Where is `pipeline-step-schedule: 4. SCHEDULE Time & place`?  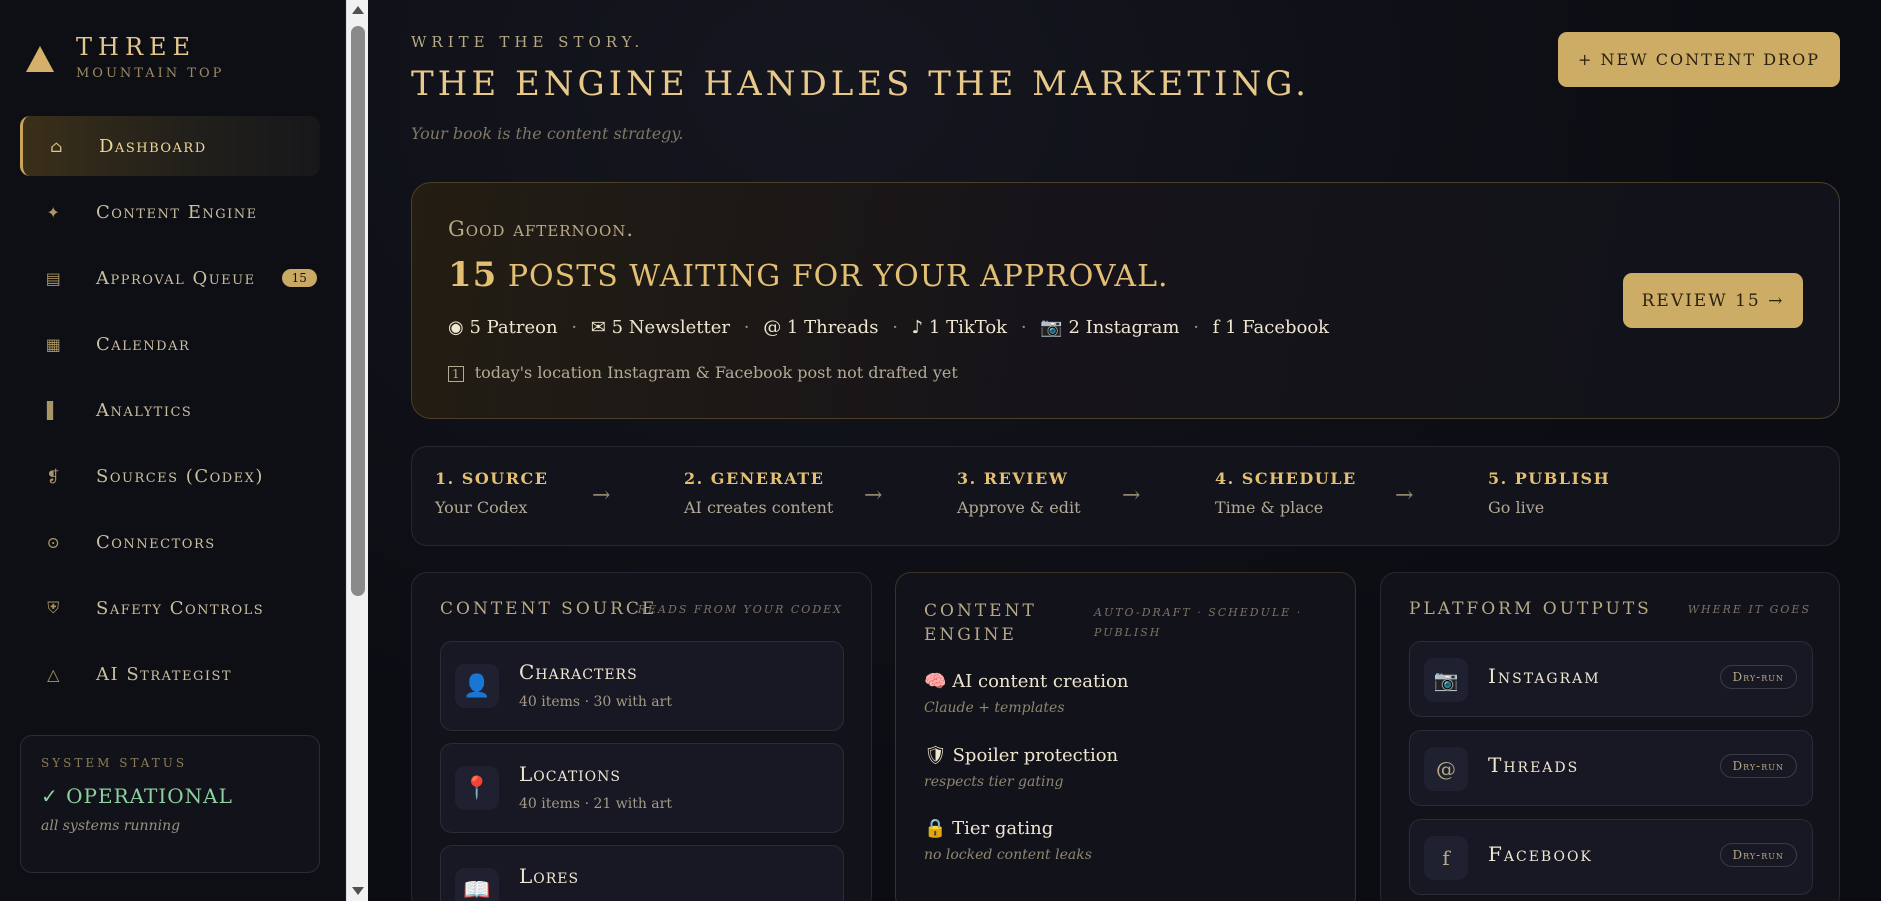
pipeline-step-schedule: 4. SCHEDULE Time & place is located at coordinates (1286, 493).